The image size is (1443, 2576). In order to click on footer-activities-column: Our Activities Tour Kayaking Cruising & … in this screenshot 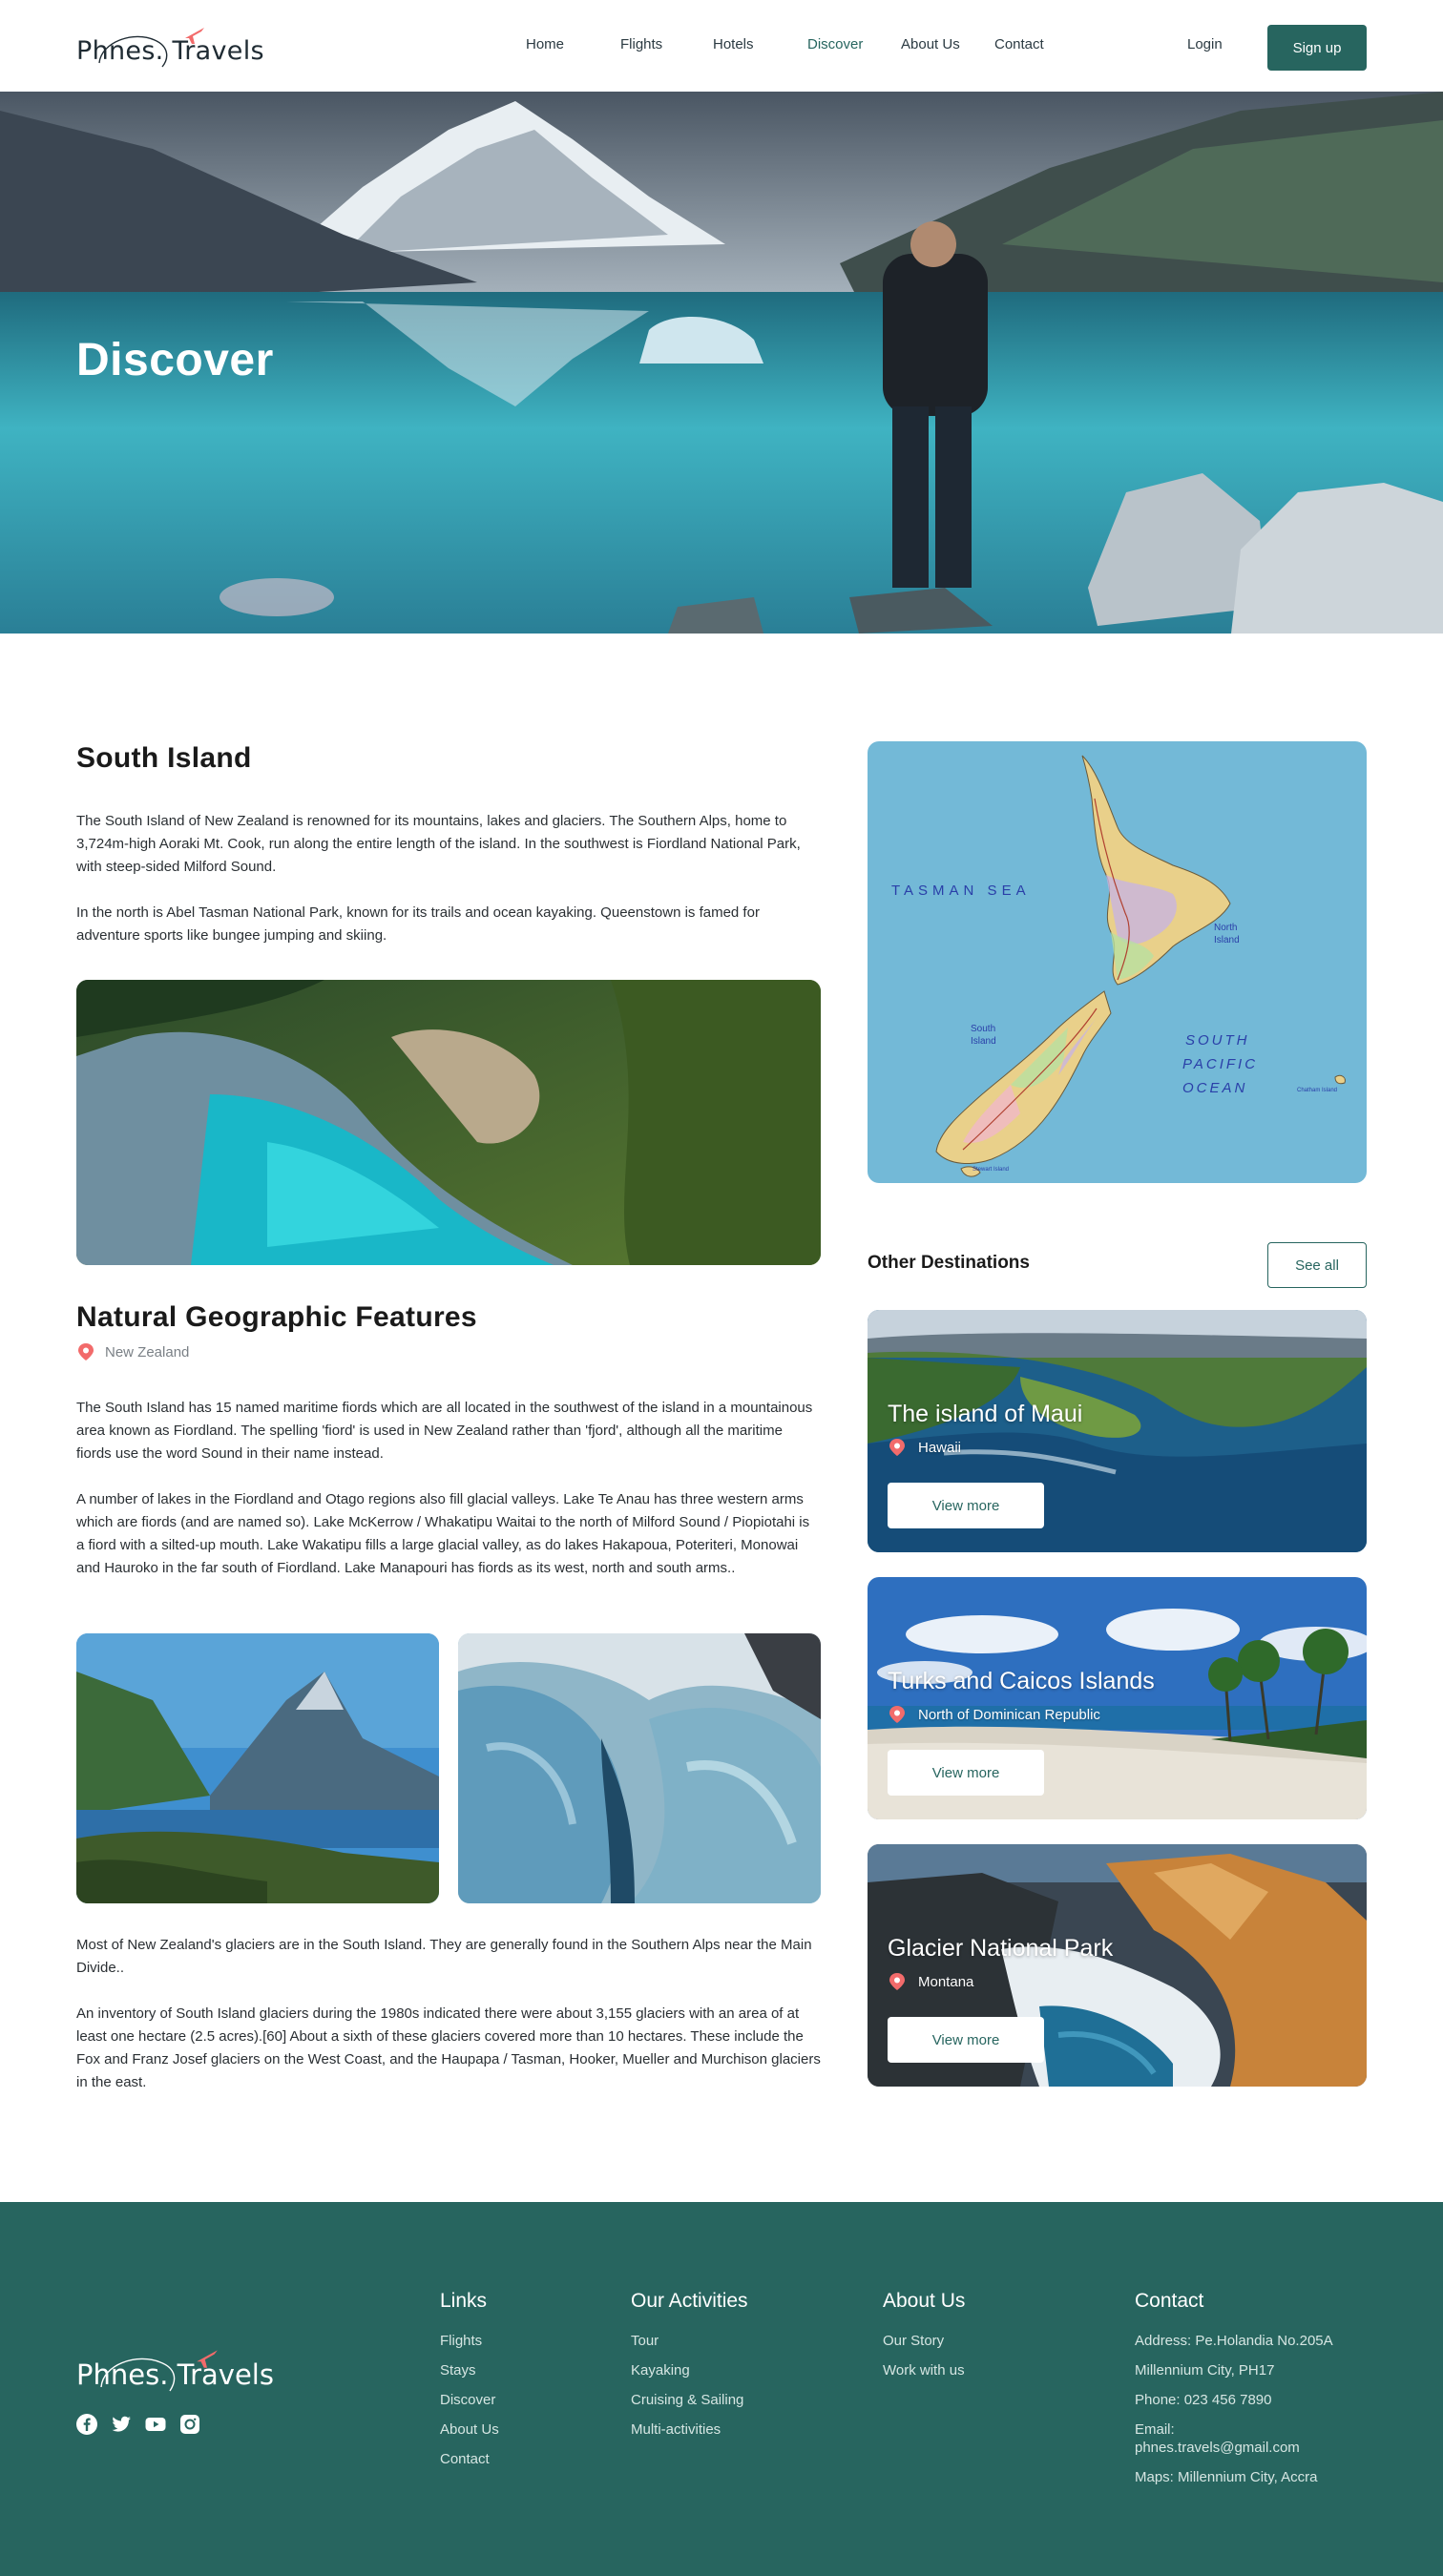, I will do `click(689, 2367)`.